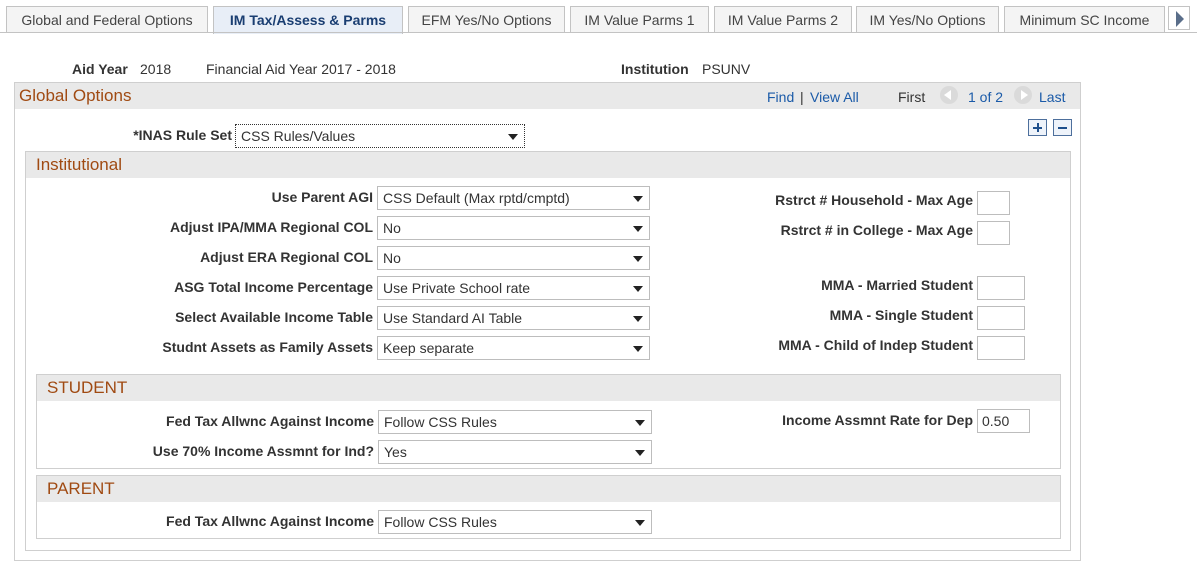  I want to click on income-assmnt-rate-label: Income Assmnt Rate for Dep, so click(877, 420).